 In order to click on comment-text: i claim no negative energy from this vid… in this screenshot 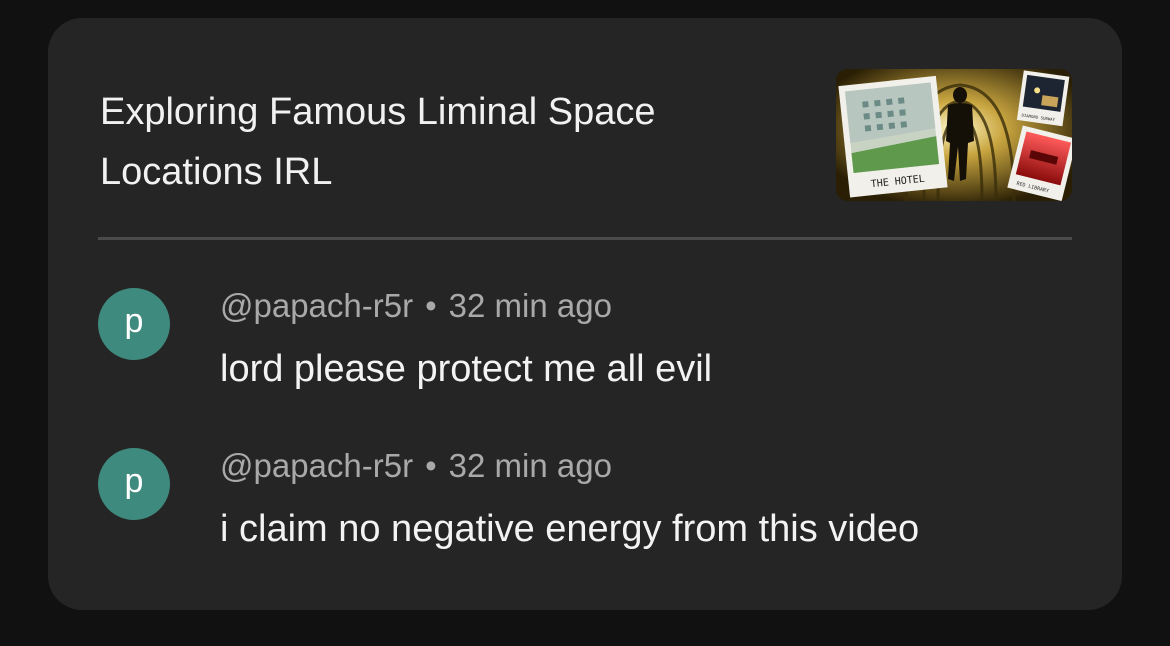, I will do `click(570, 529)`.